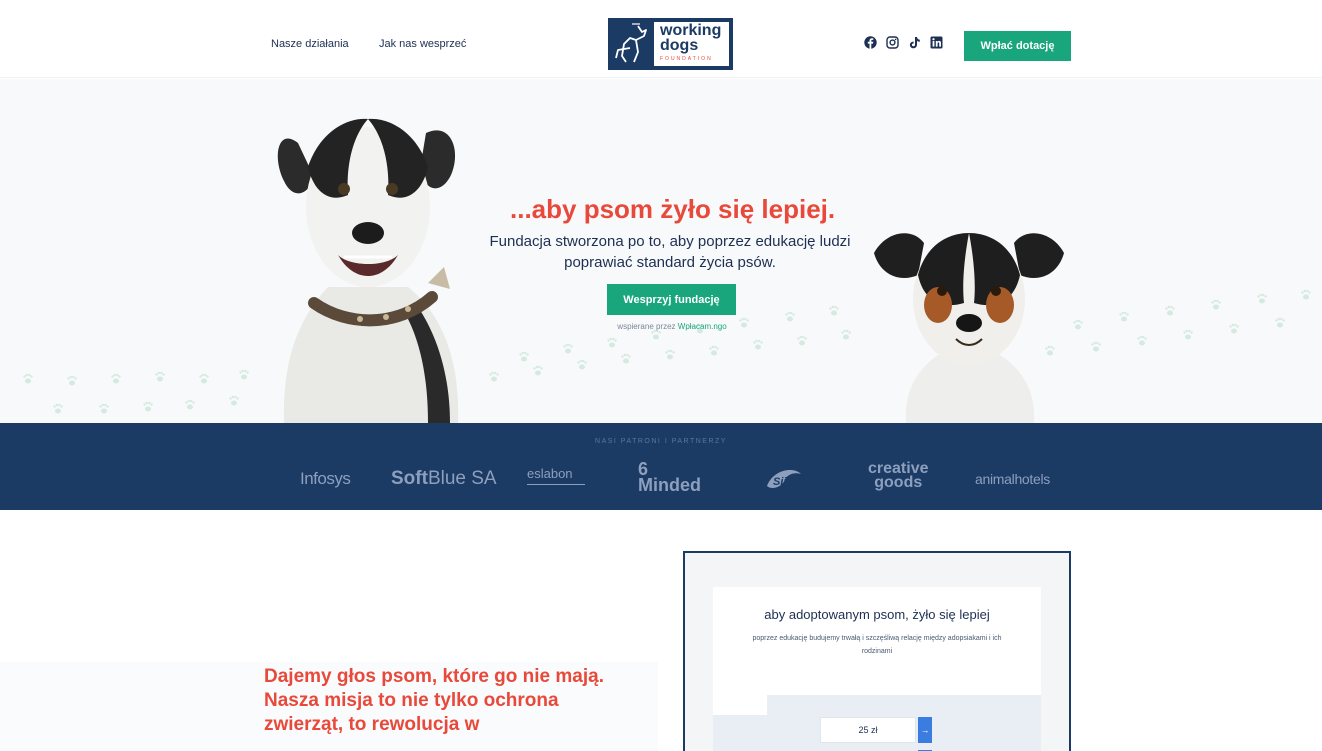 The height and width of the screenshot is (751, 1322). I want to click on eslabon-text: eslabon, so click(550, 473).